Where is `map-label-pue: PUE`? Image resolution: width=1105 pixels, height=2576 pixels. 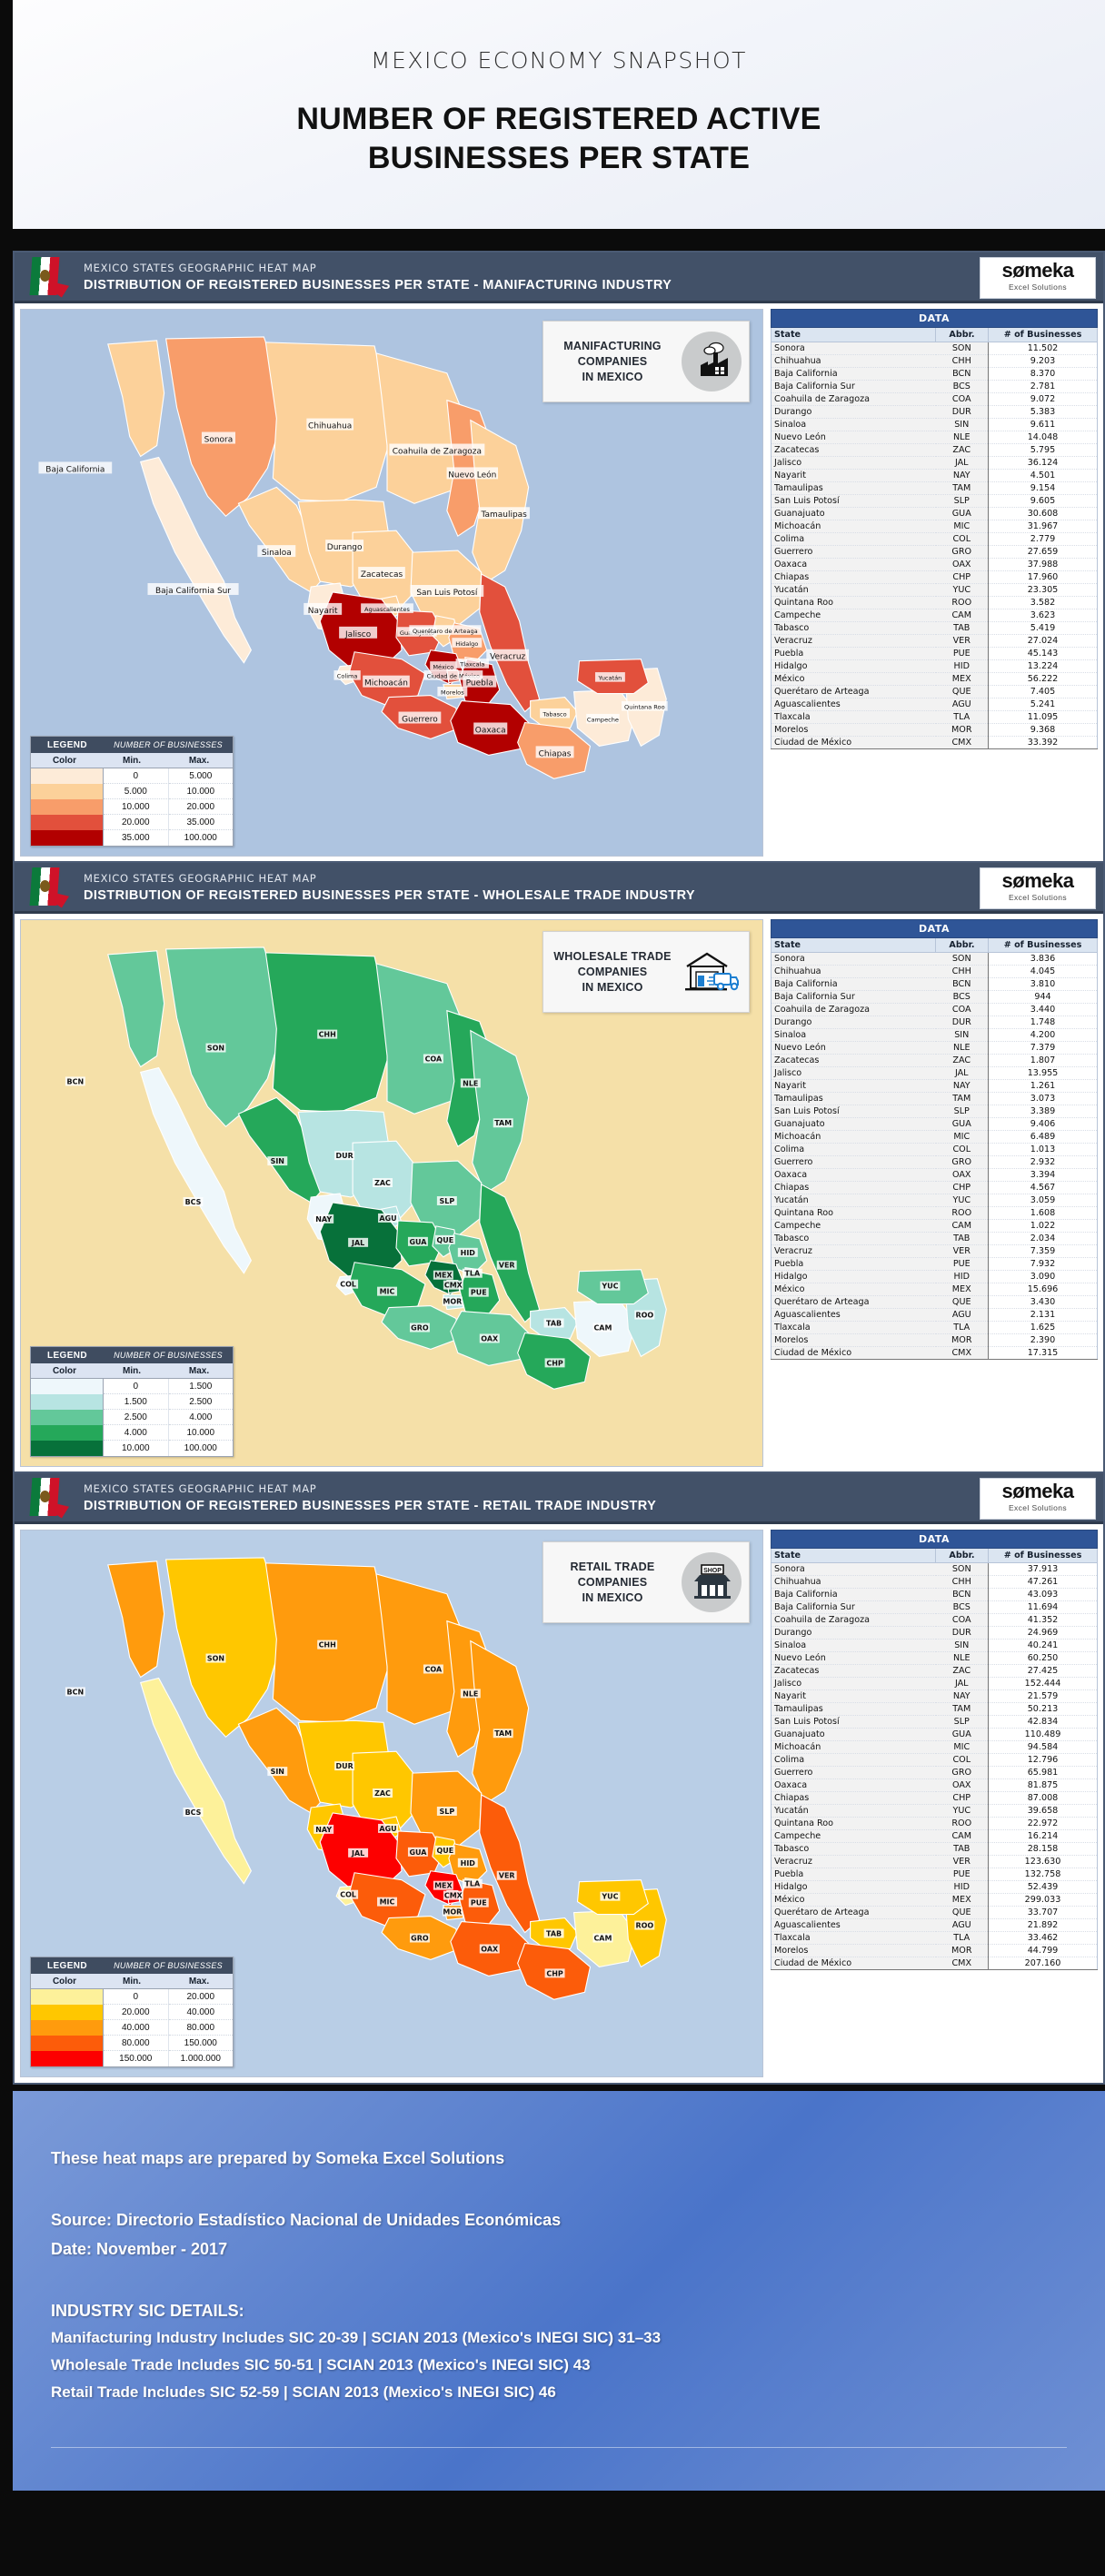 map-label-pue: PUE is located at coordinates (479, 1292).